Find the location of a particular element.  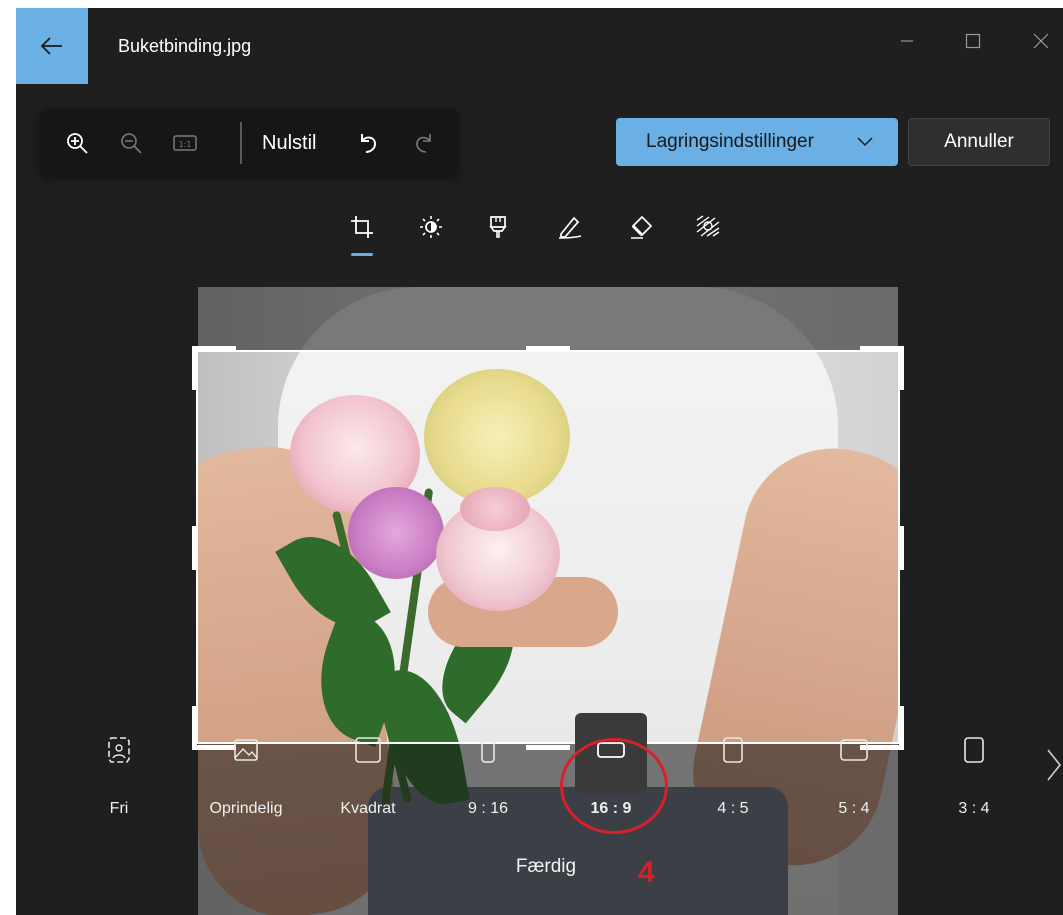

erase-icon is located at coordinates (642, 227).